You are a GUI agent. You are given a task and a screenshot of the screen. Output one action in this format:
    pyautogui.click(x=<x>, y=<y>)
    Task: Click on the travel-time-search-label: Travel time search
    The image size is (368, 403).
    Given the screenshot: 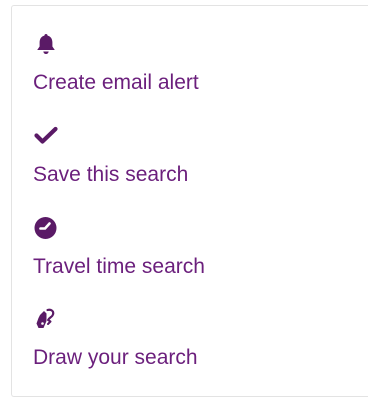 What is the action you would take?
    pyautogui.click(x=119, y=266)
    